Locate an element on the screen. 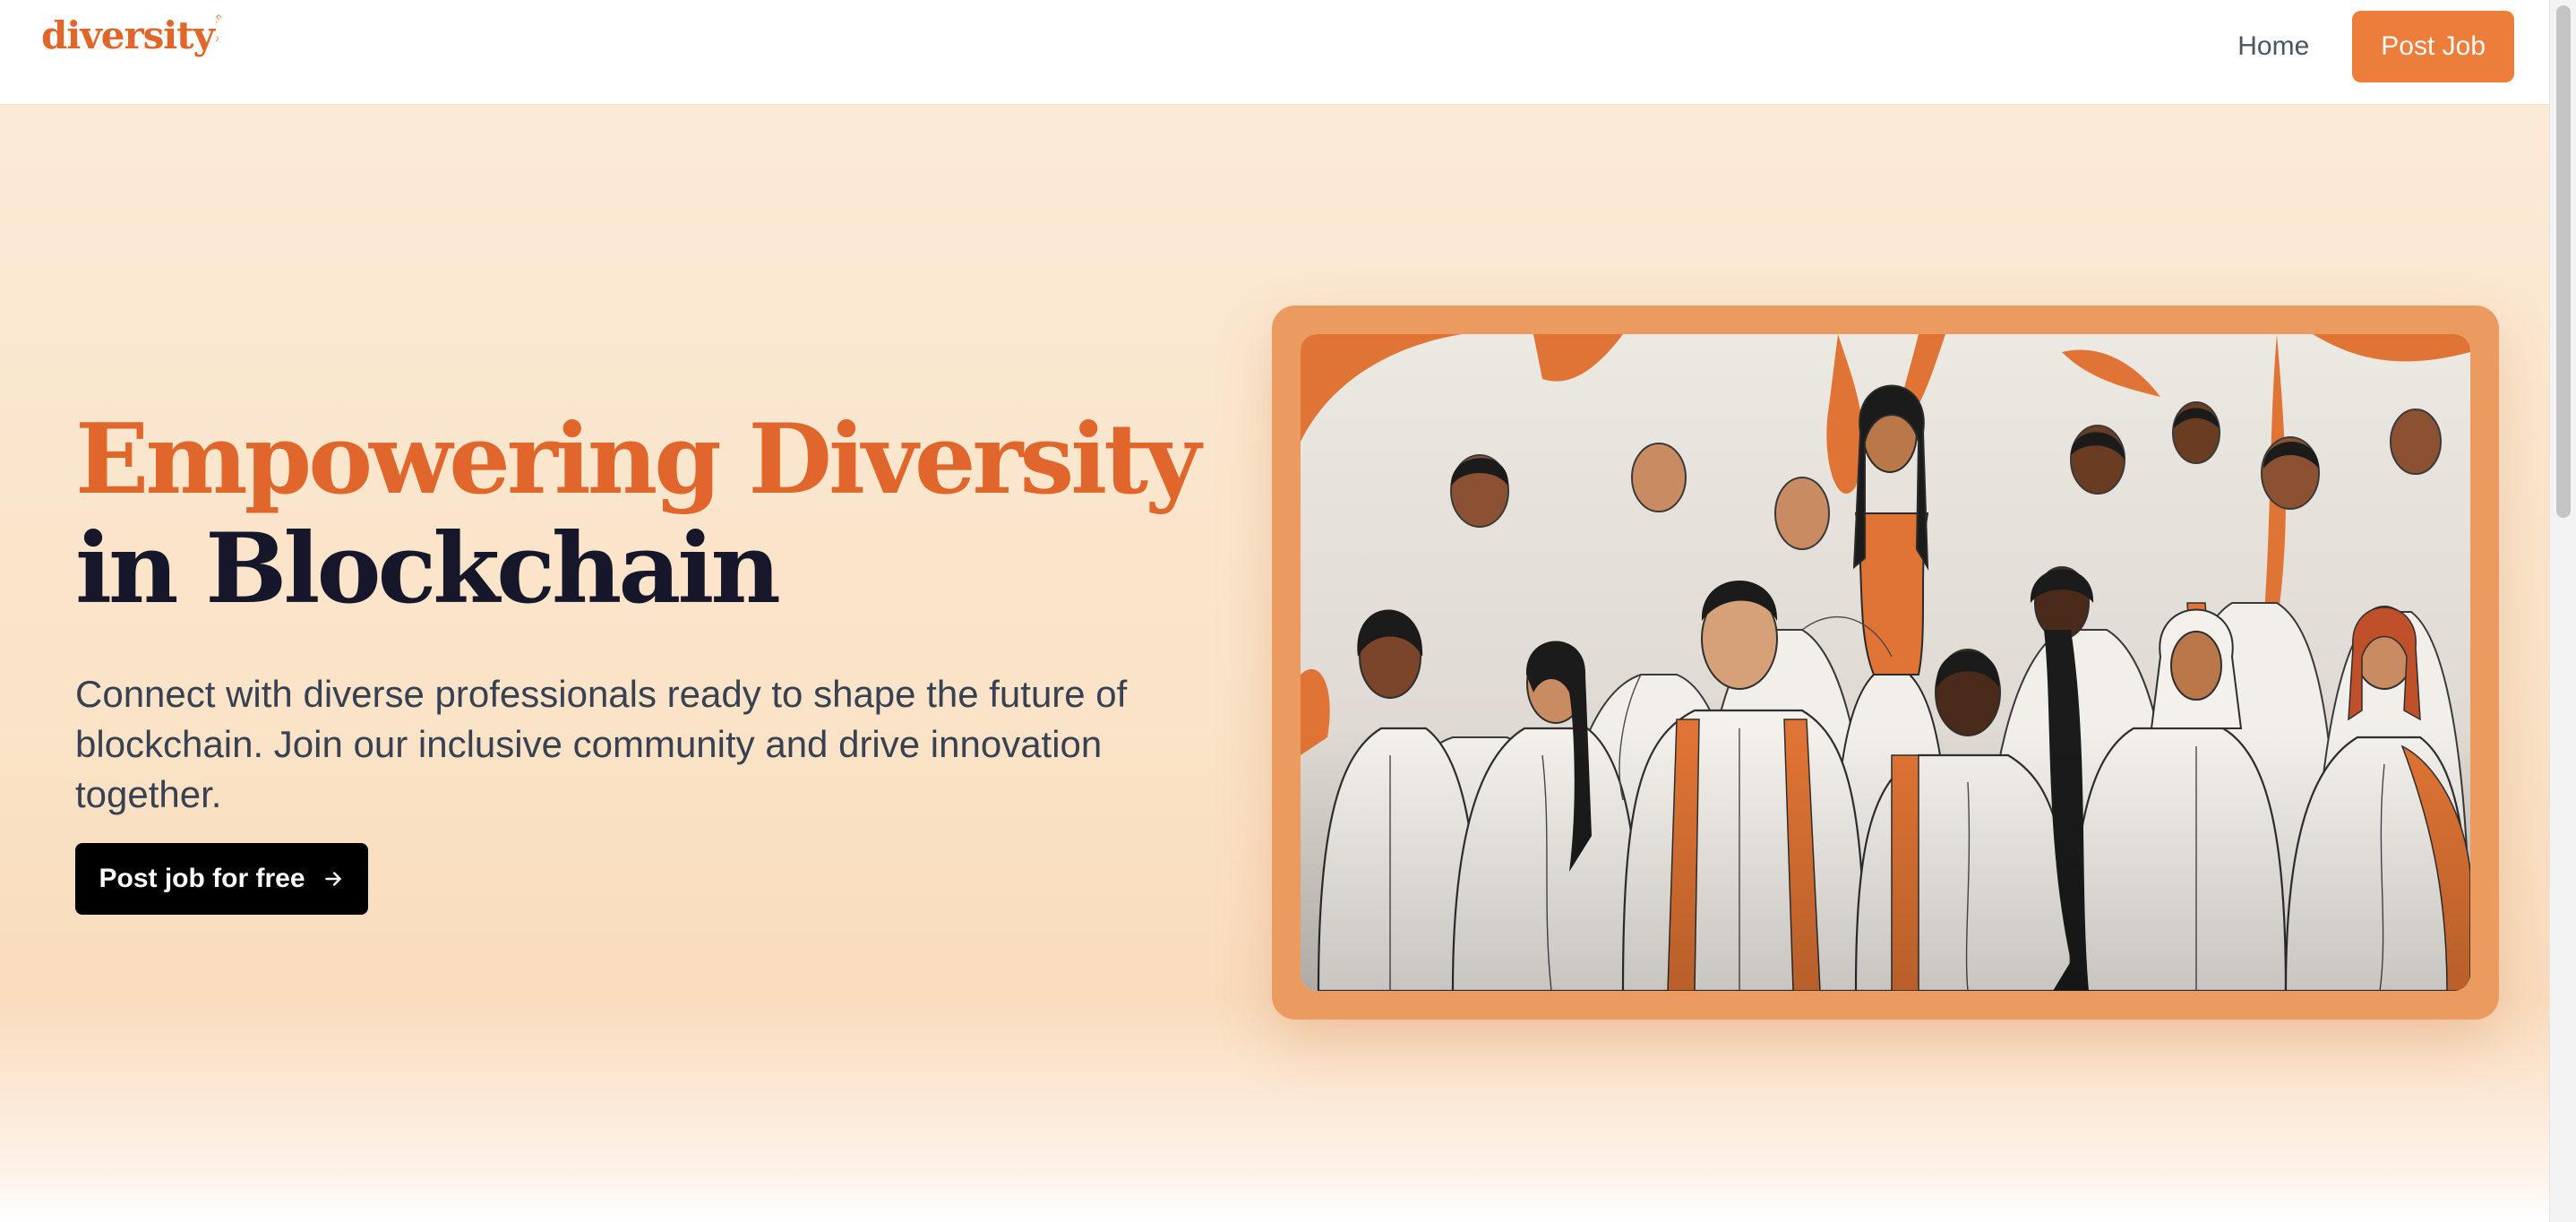 The width and height of the screenshot is (2576, 1222). page-scrollbar is located at coordinates (2562, 611).